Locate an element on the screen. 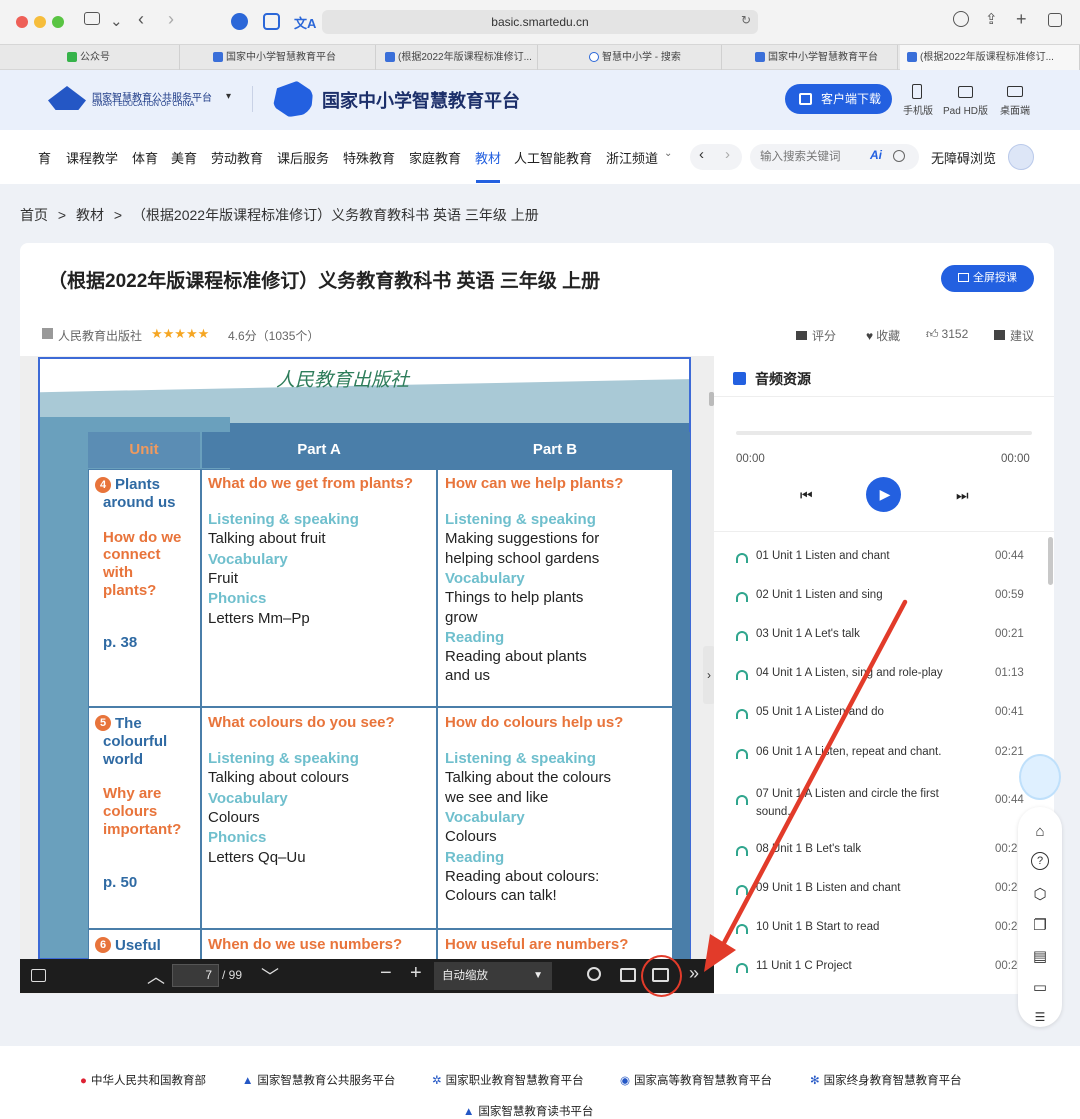 The height and width of the screenshot is (1119, 1080). accessibility-link: 无障碍浏览 is located at coordinates (963, 157).